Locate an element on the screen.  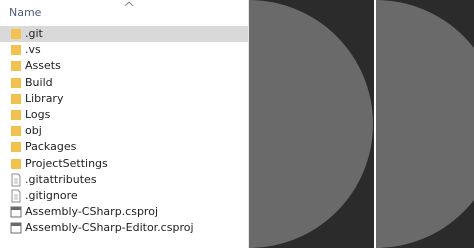
file-name: .gitattributes is located at coordinates (61, 179).